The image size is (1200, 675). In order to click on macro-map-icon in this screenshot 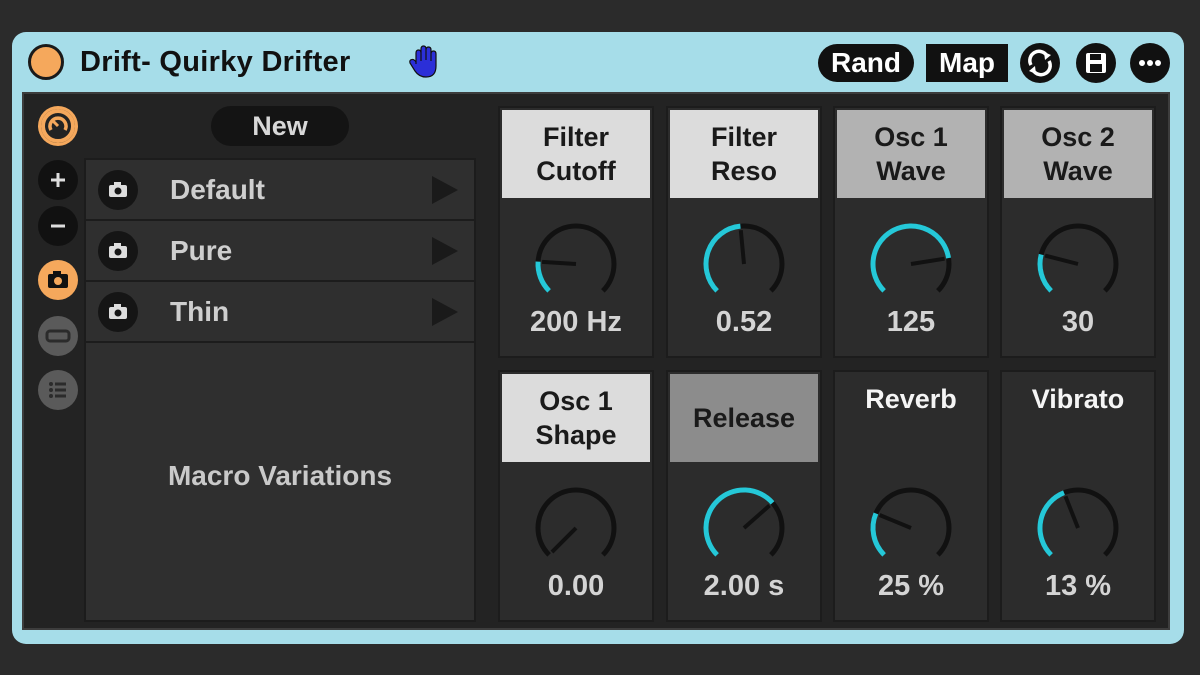, I will do `click(58, 126)`.